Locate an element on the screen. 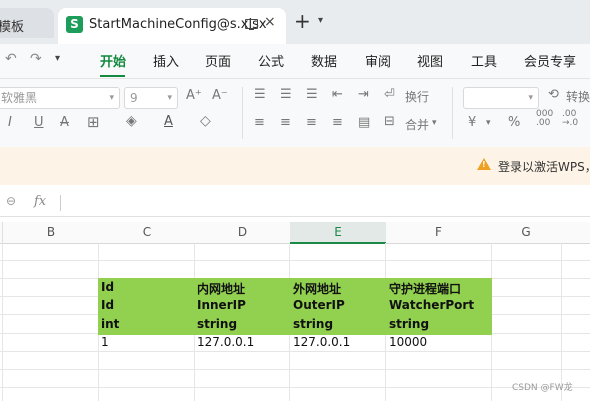  currency-icon: ¥ is located at coordinates (472, 122).